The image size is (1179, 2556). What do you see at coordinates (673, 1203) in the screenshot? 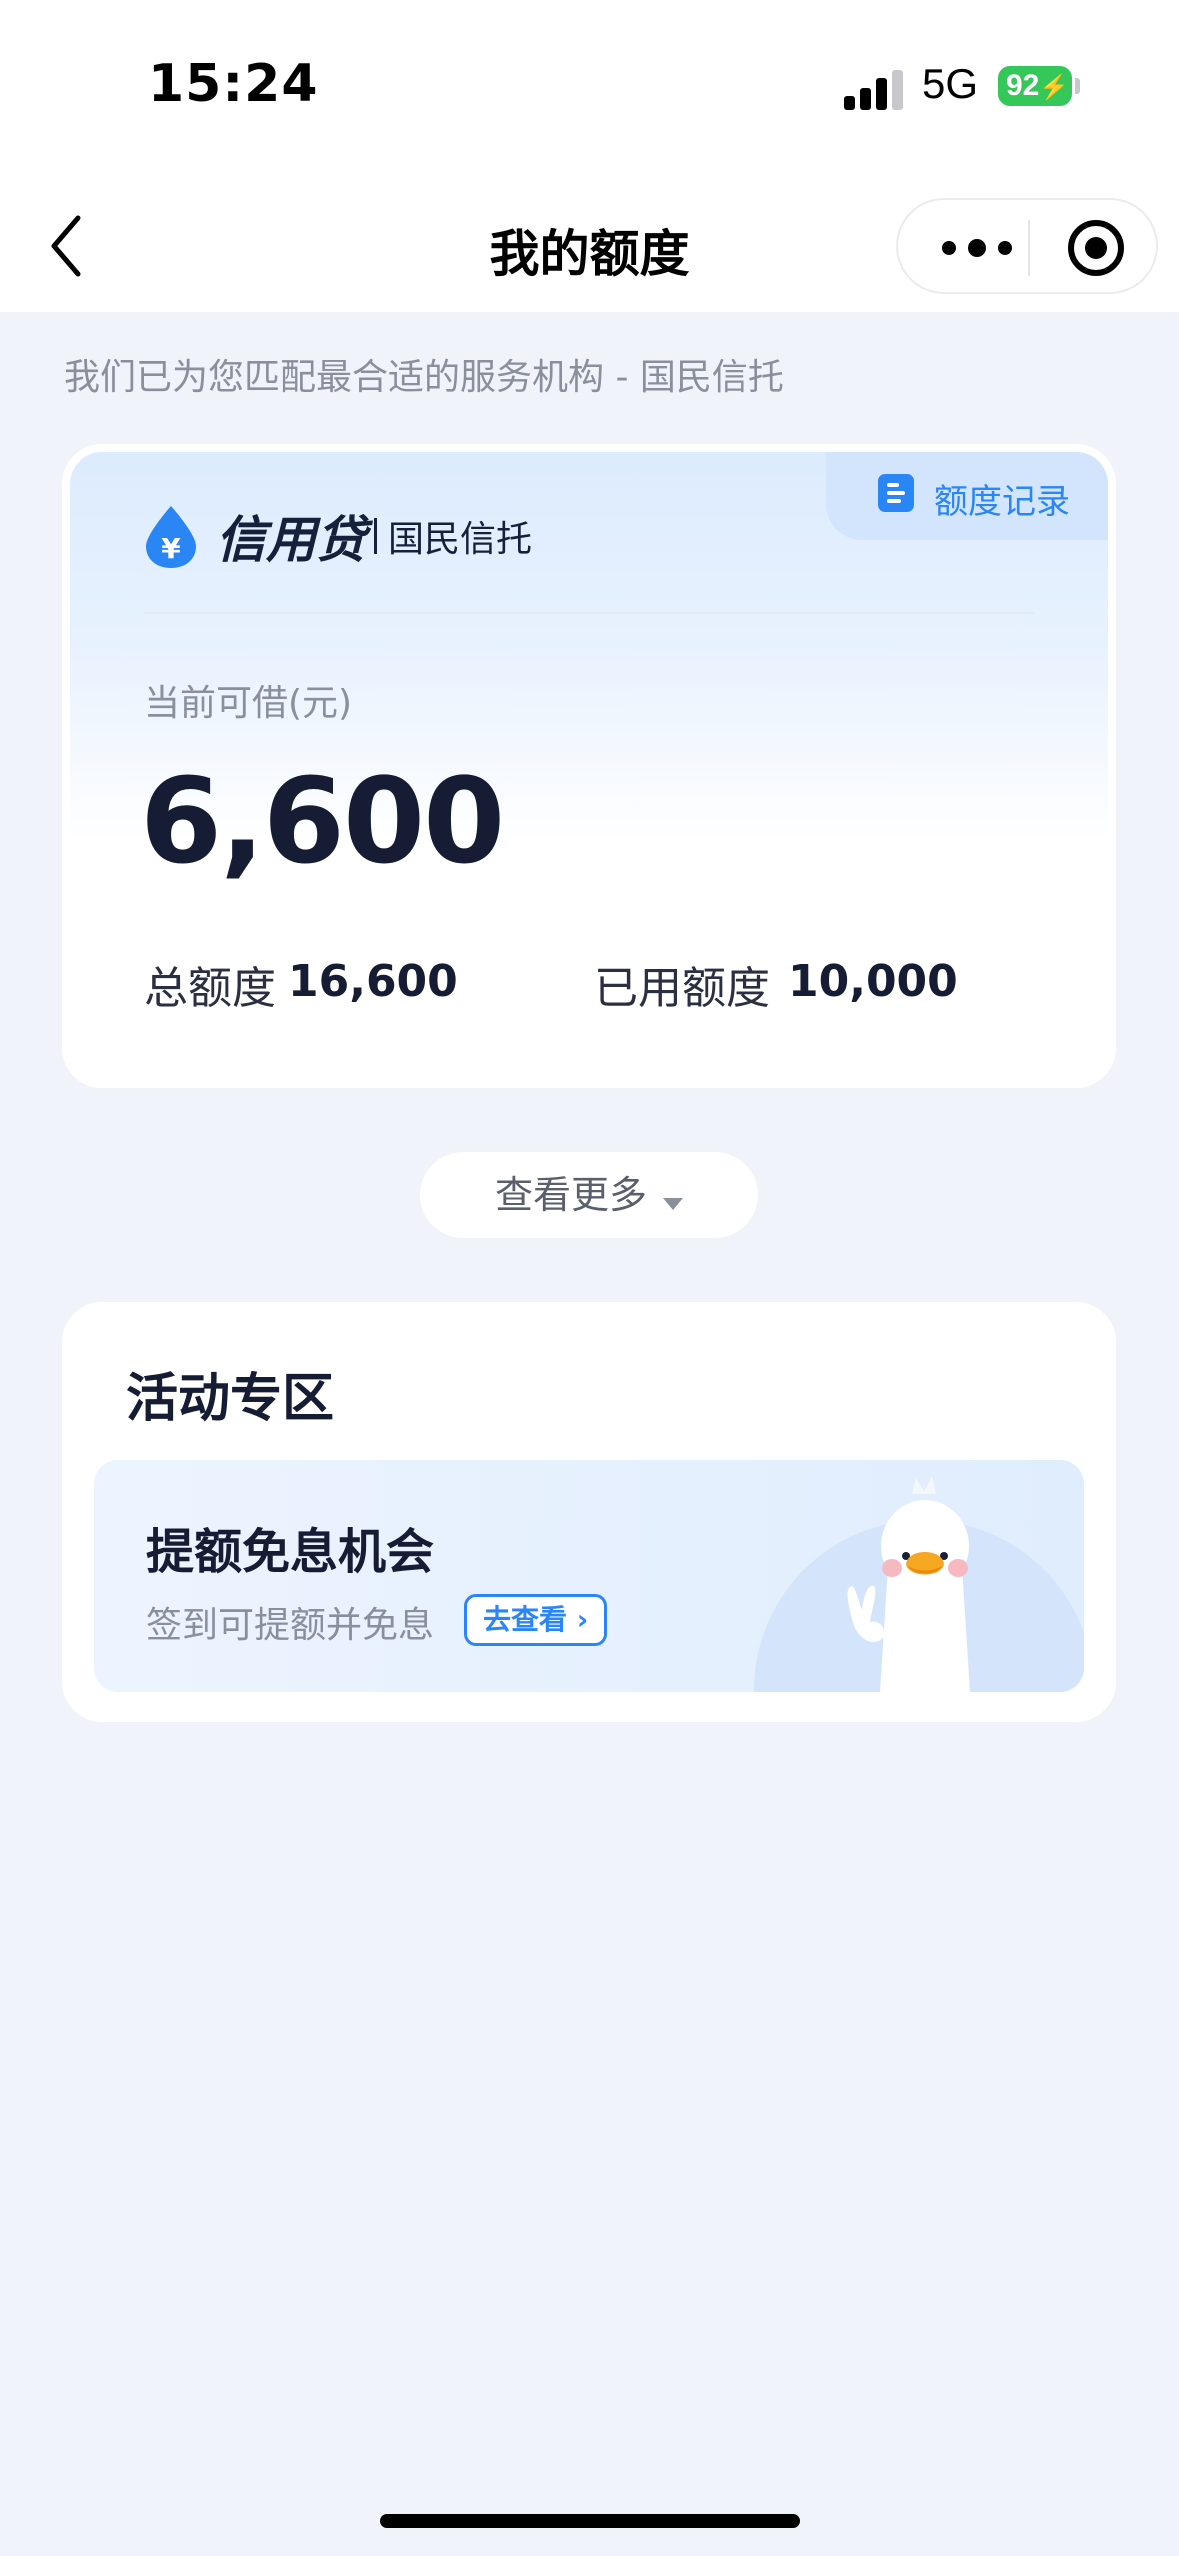
I see `caret-down-icon` at bounding box center [673, 1203].